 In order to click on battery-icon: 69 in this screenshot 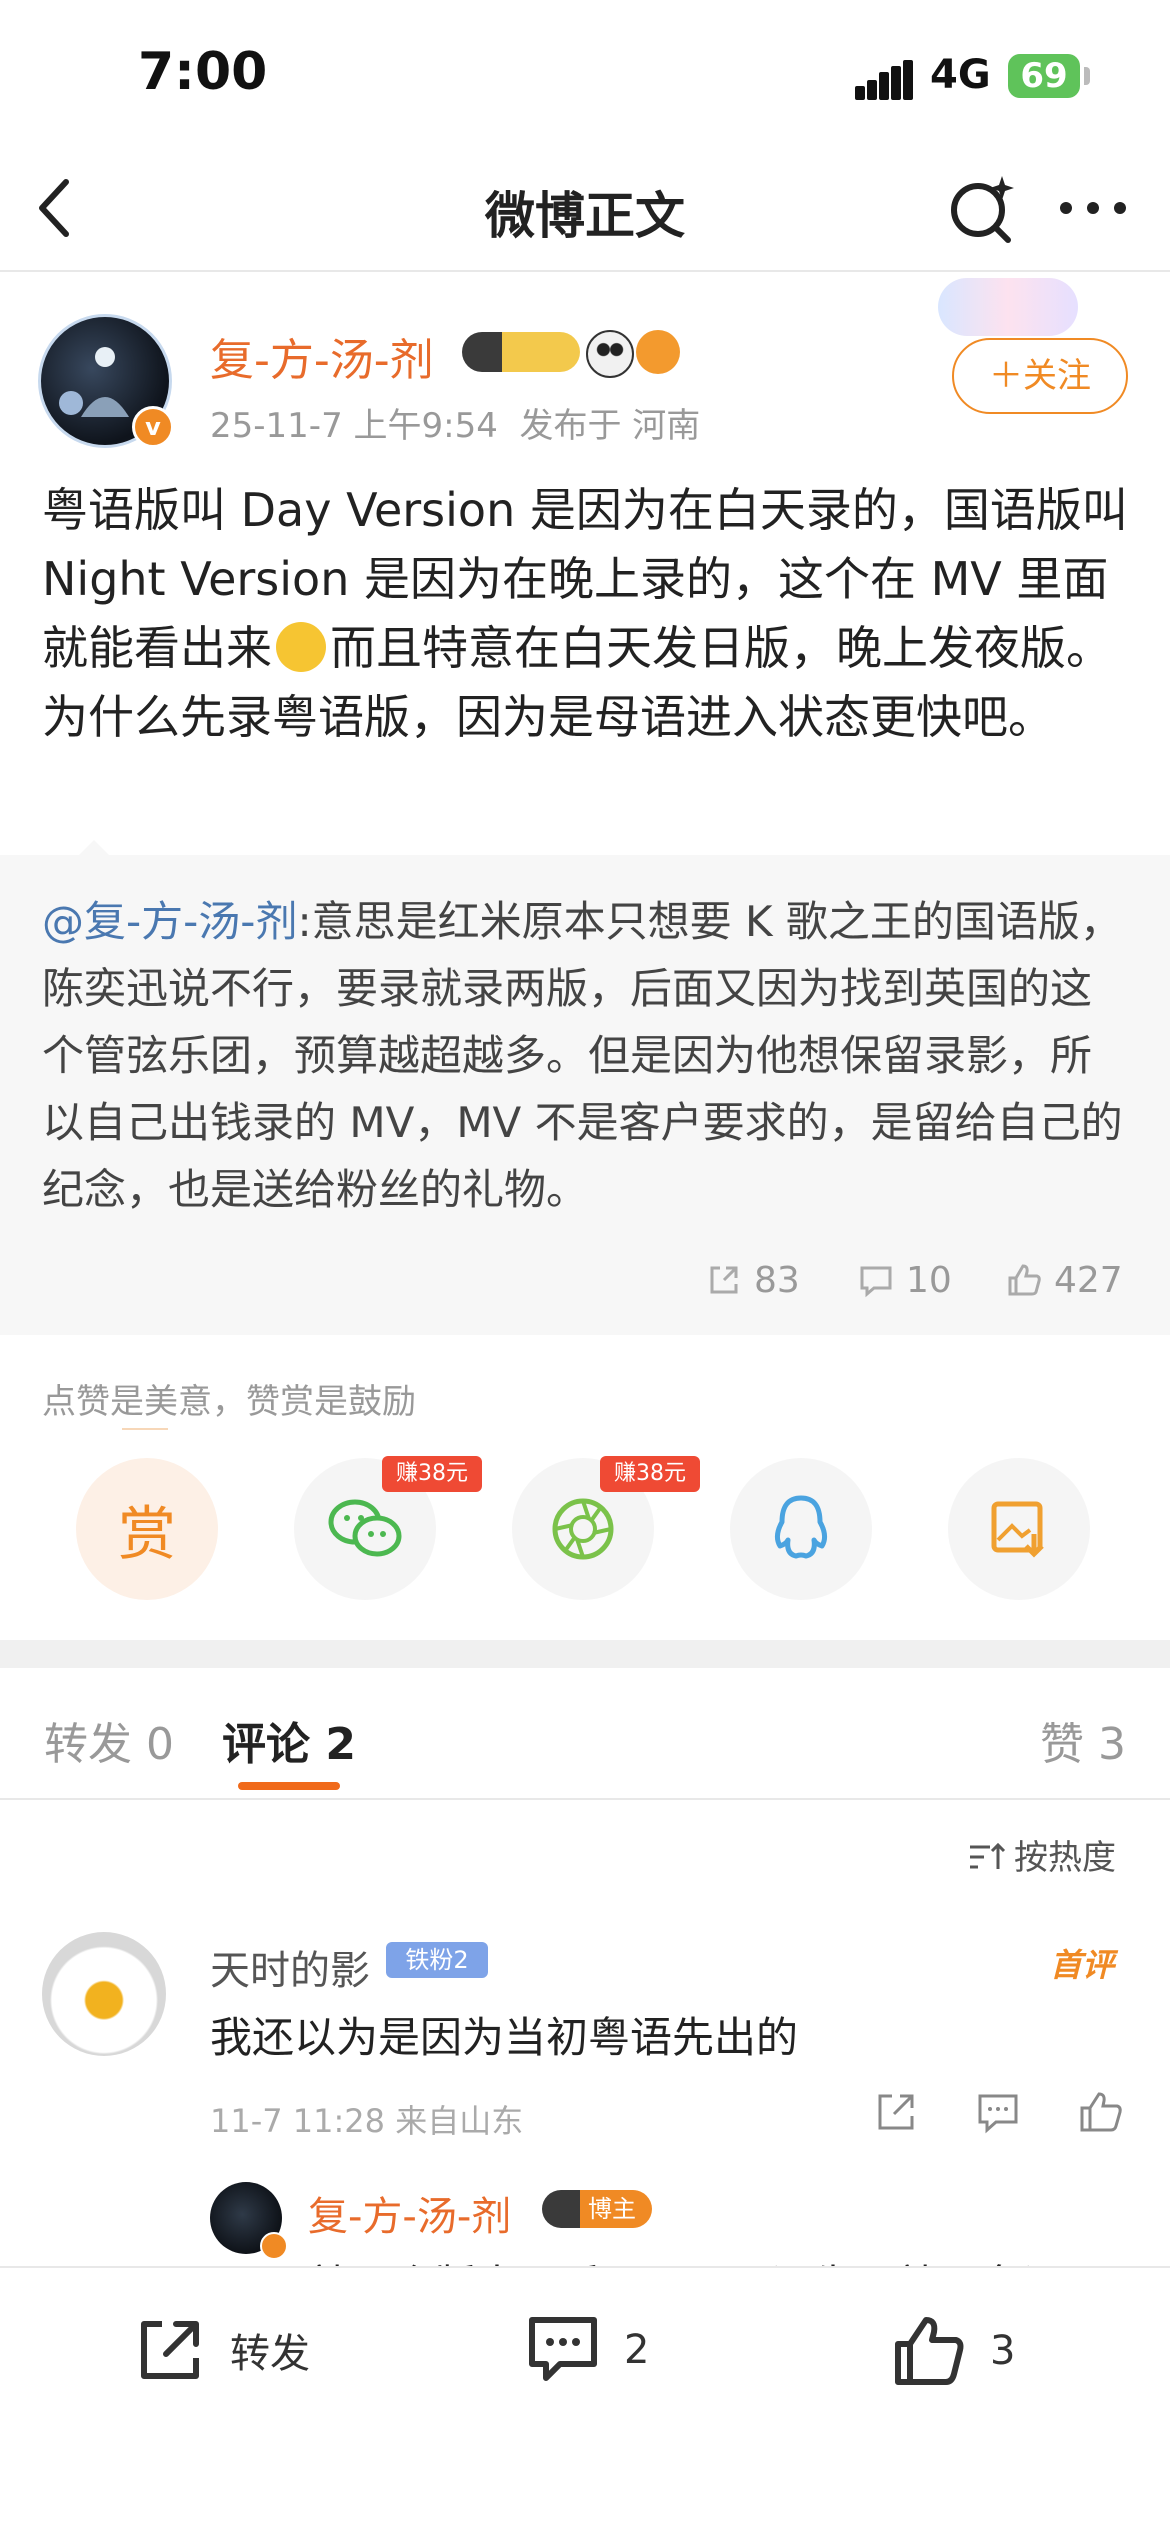, I will do `click(1044, 76)`.